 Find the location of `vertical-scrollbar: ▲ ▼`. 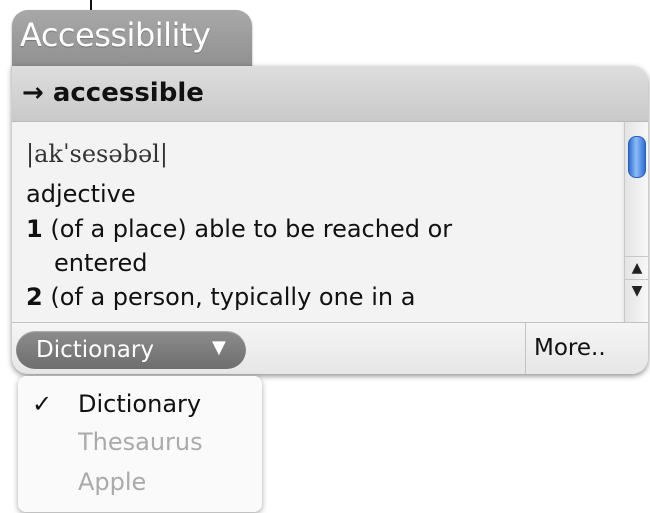

vertical-scrollbar: ▲ ▼ is located at coordinates (636, 222).